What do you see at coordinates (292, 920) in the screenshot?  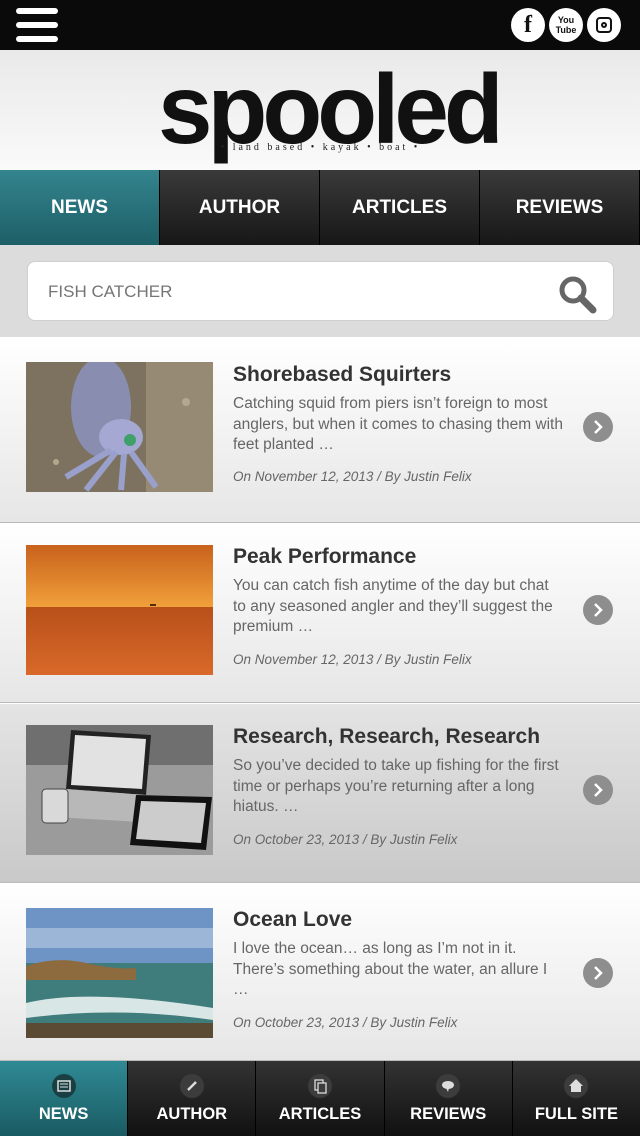 I see `article-title: Ocean Love` at bounding box center [292, 920].